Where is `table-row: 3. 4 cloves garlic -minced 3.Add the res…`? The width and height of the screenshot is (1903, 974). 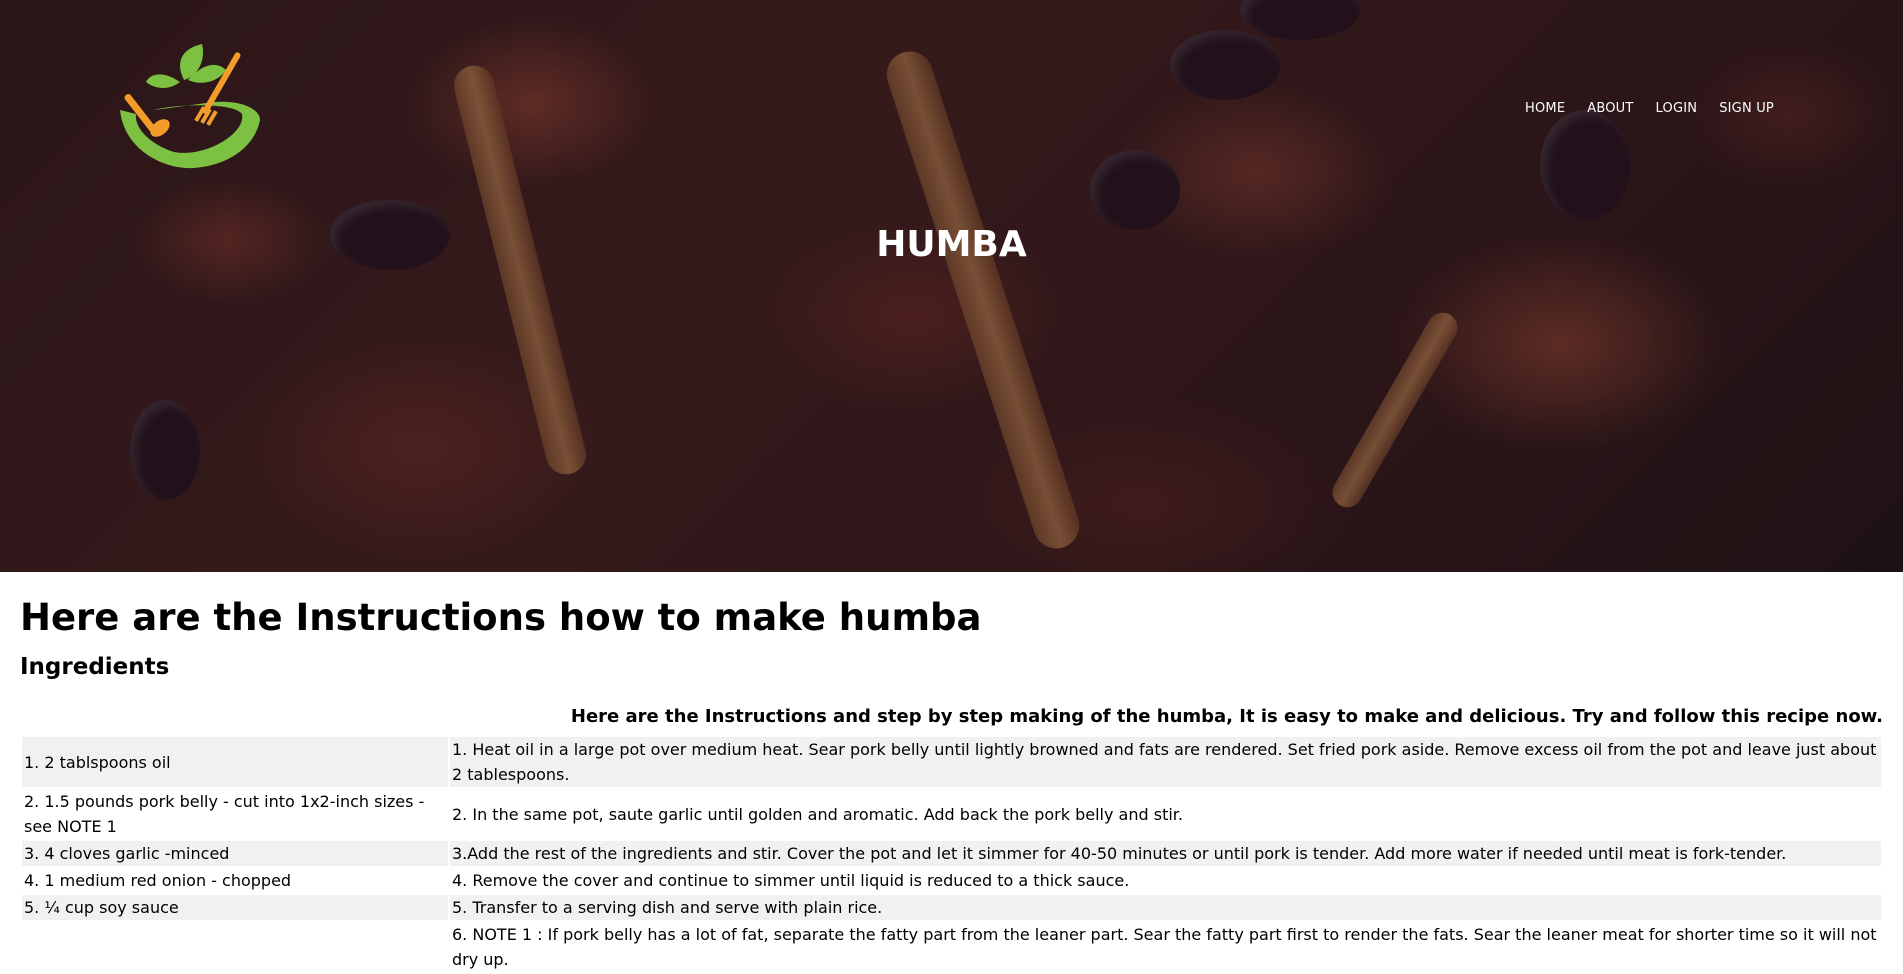 table-row: 3. 4 cloves garlic -minced 3.Add the res… is located at coordinates (951, 854).